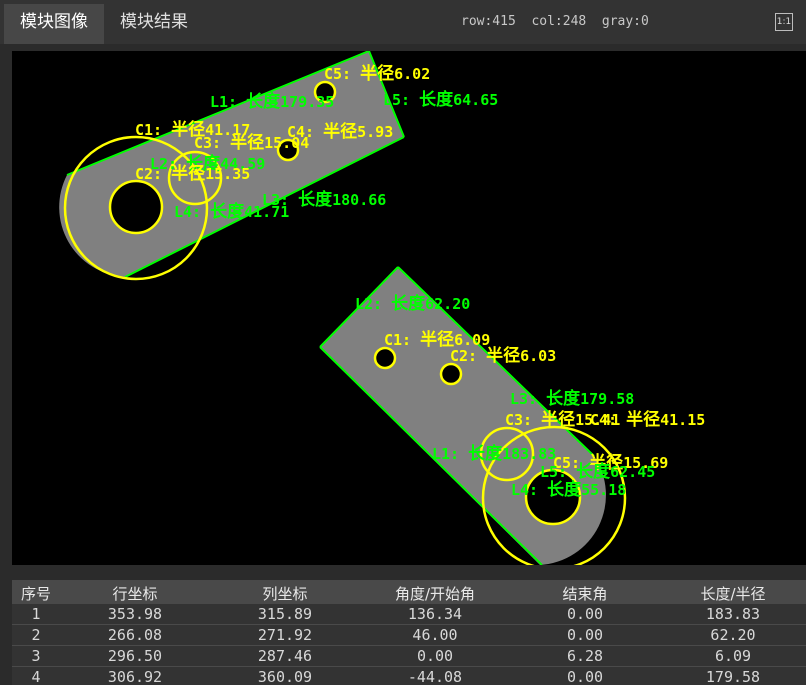  I want to click on part-b-l4-label: L4: 长度55.18, so click(568, 489).